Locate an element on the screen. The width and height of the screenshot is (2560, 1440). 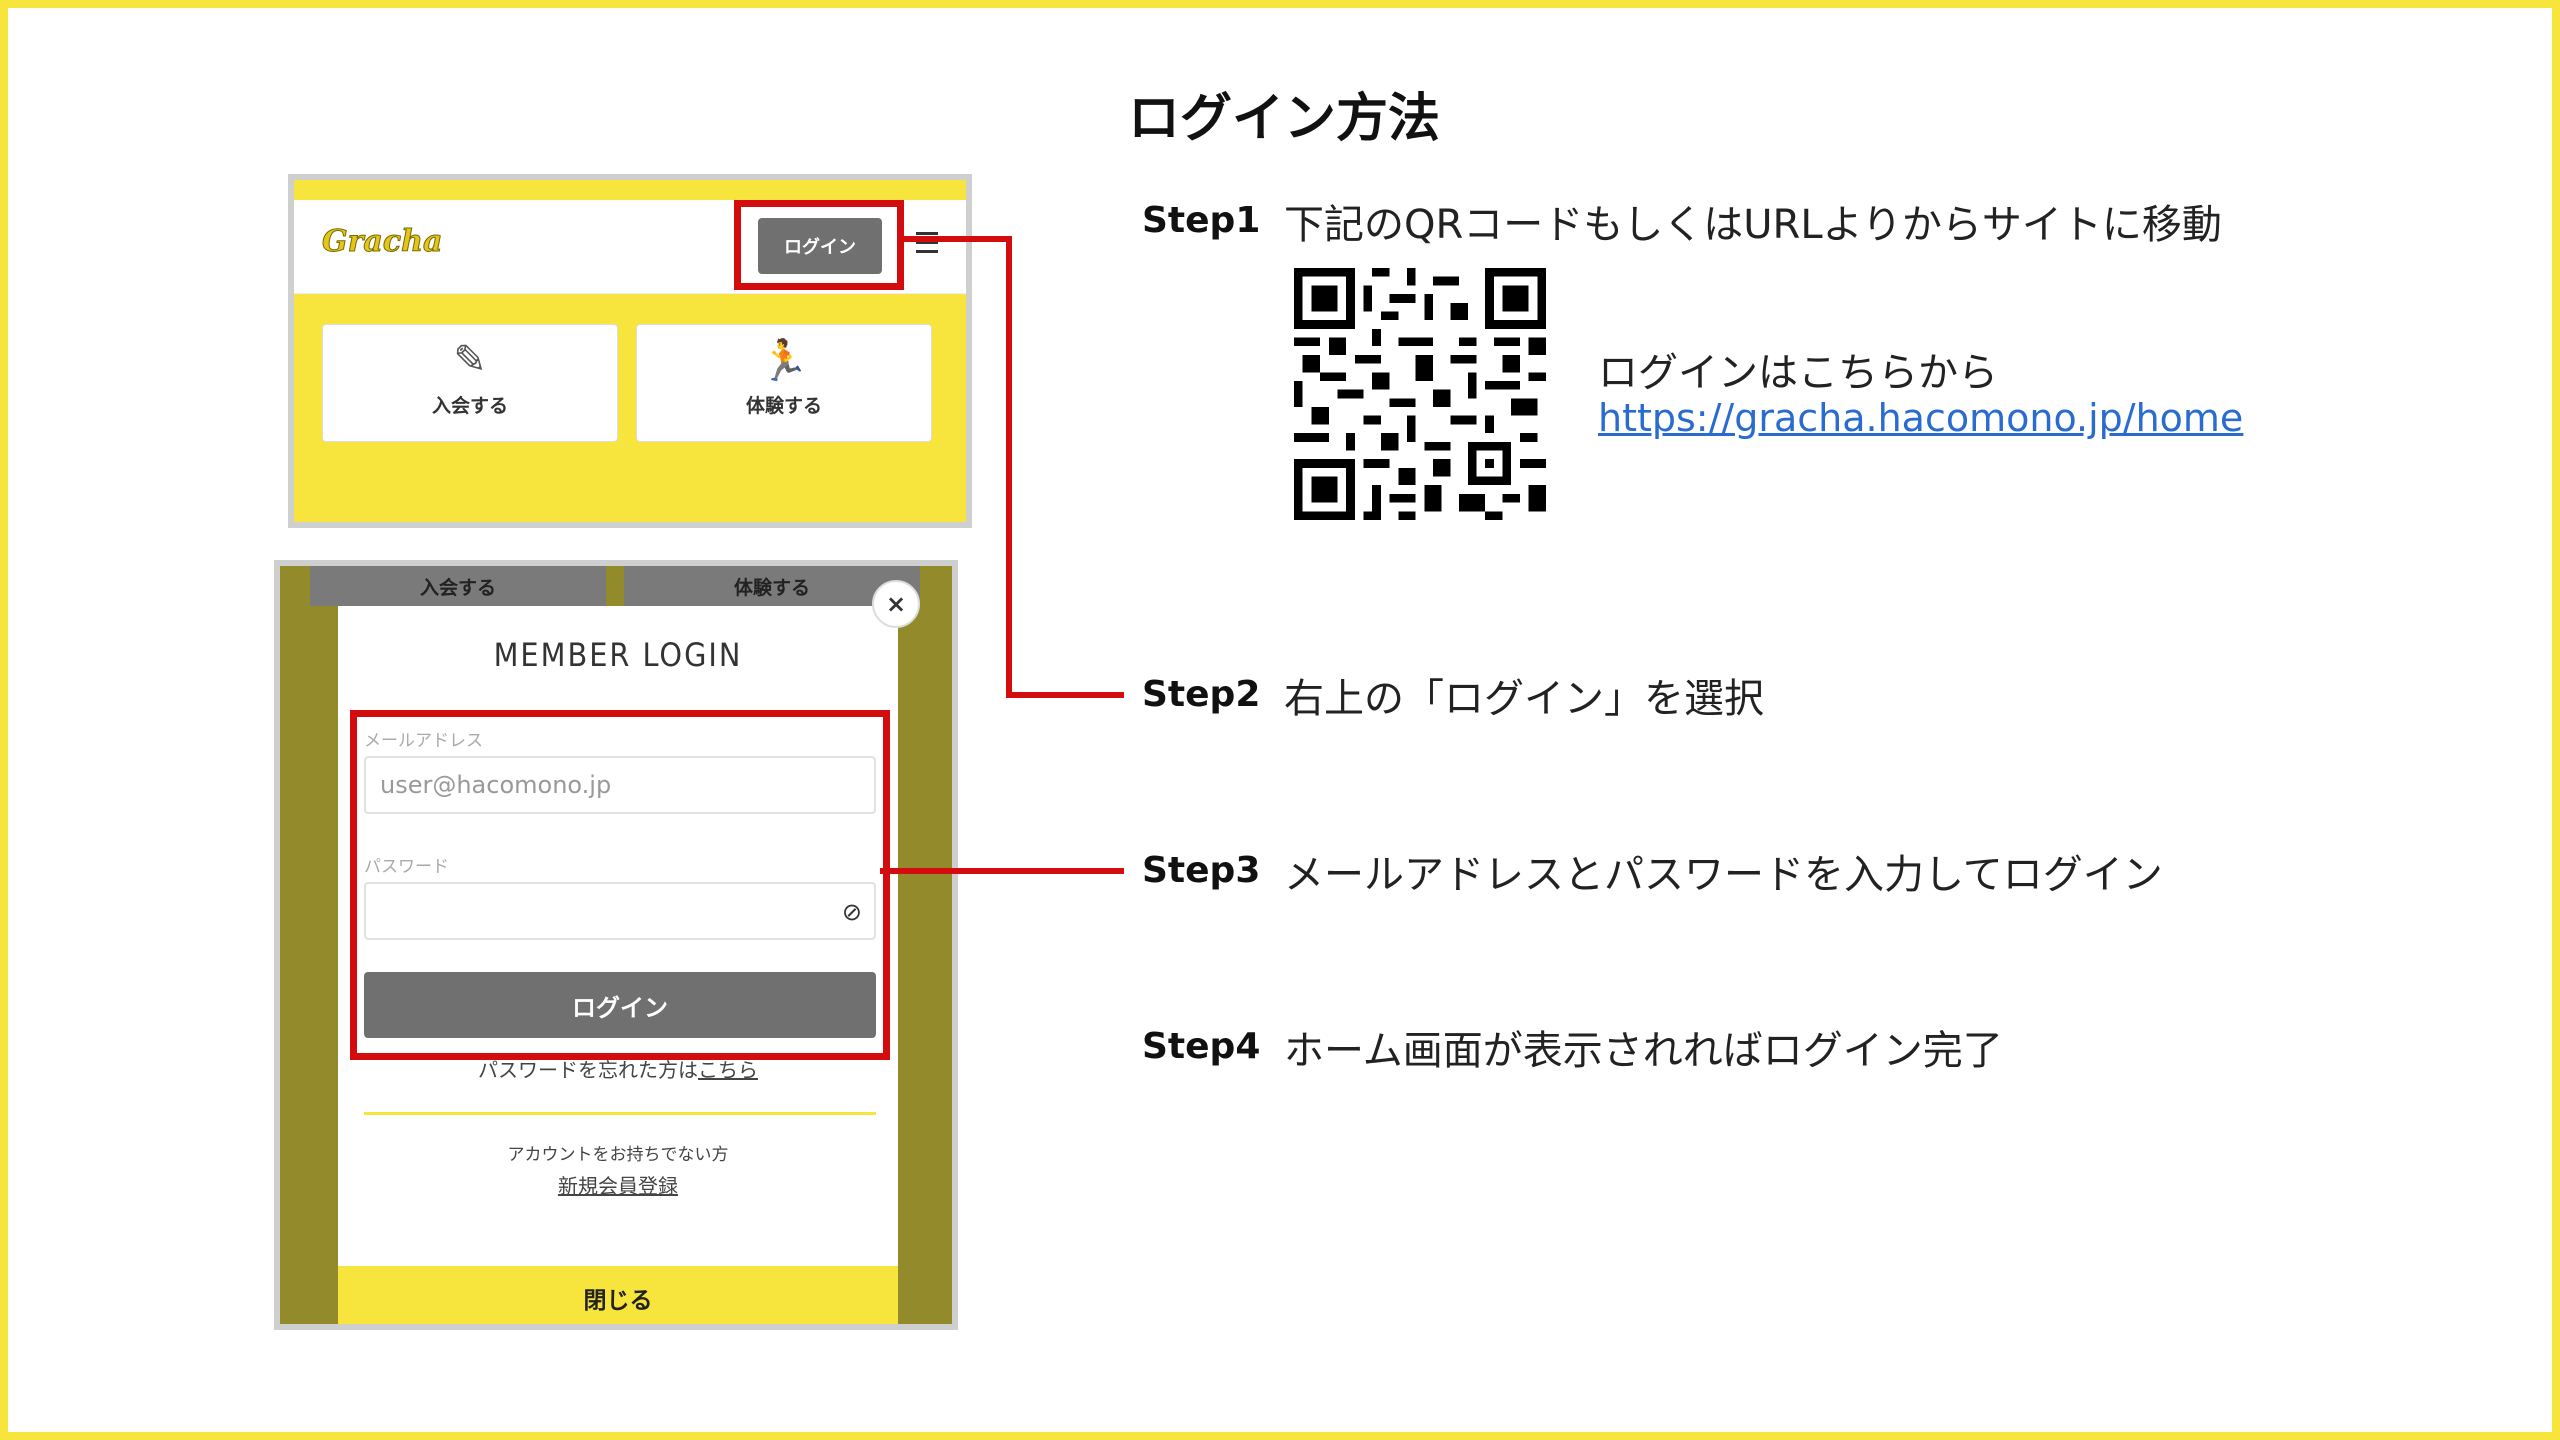
step1-key: Step1 is located at coordinates (1201, 220).